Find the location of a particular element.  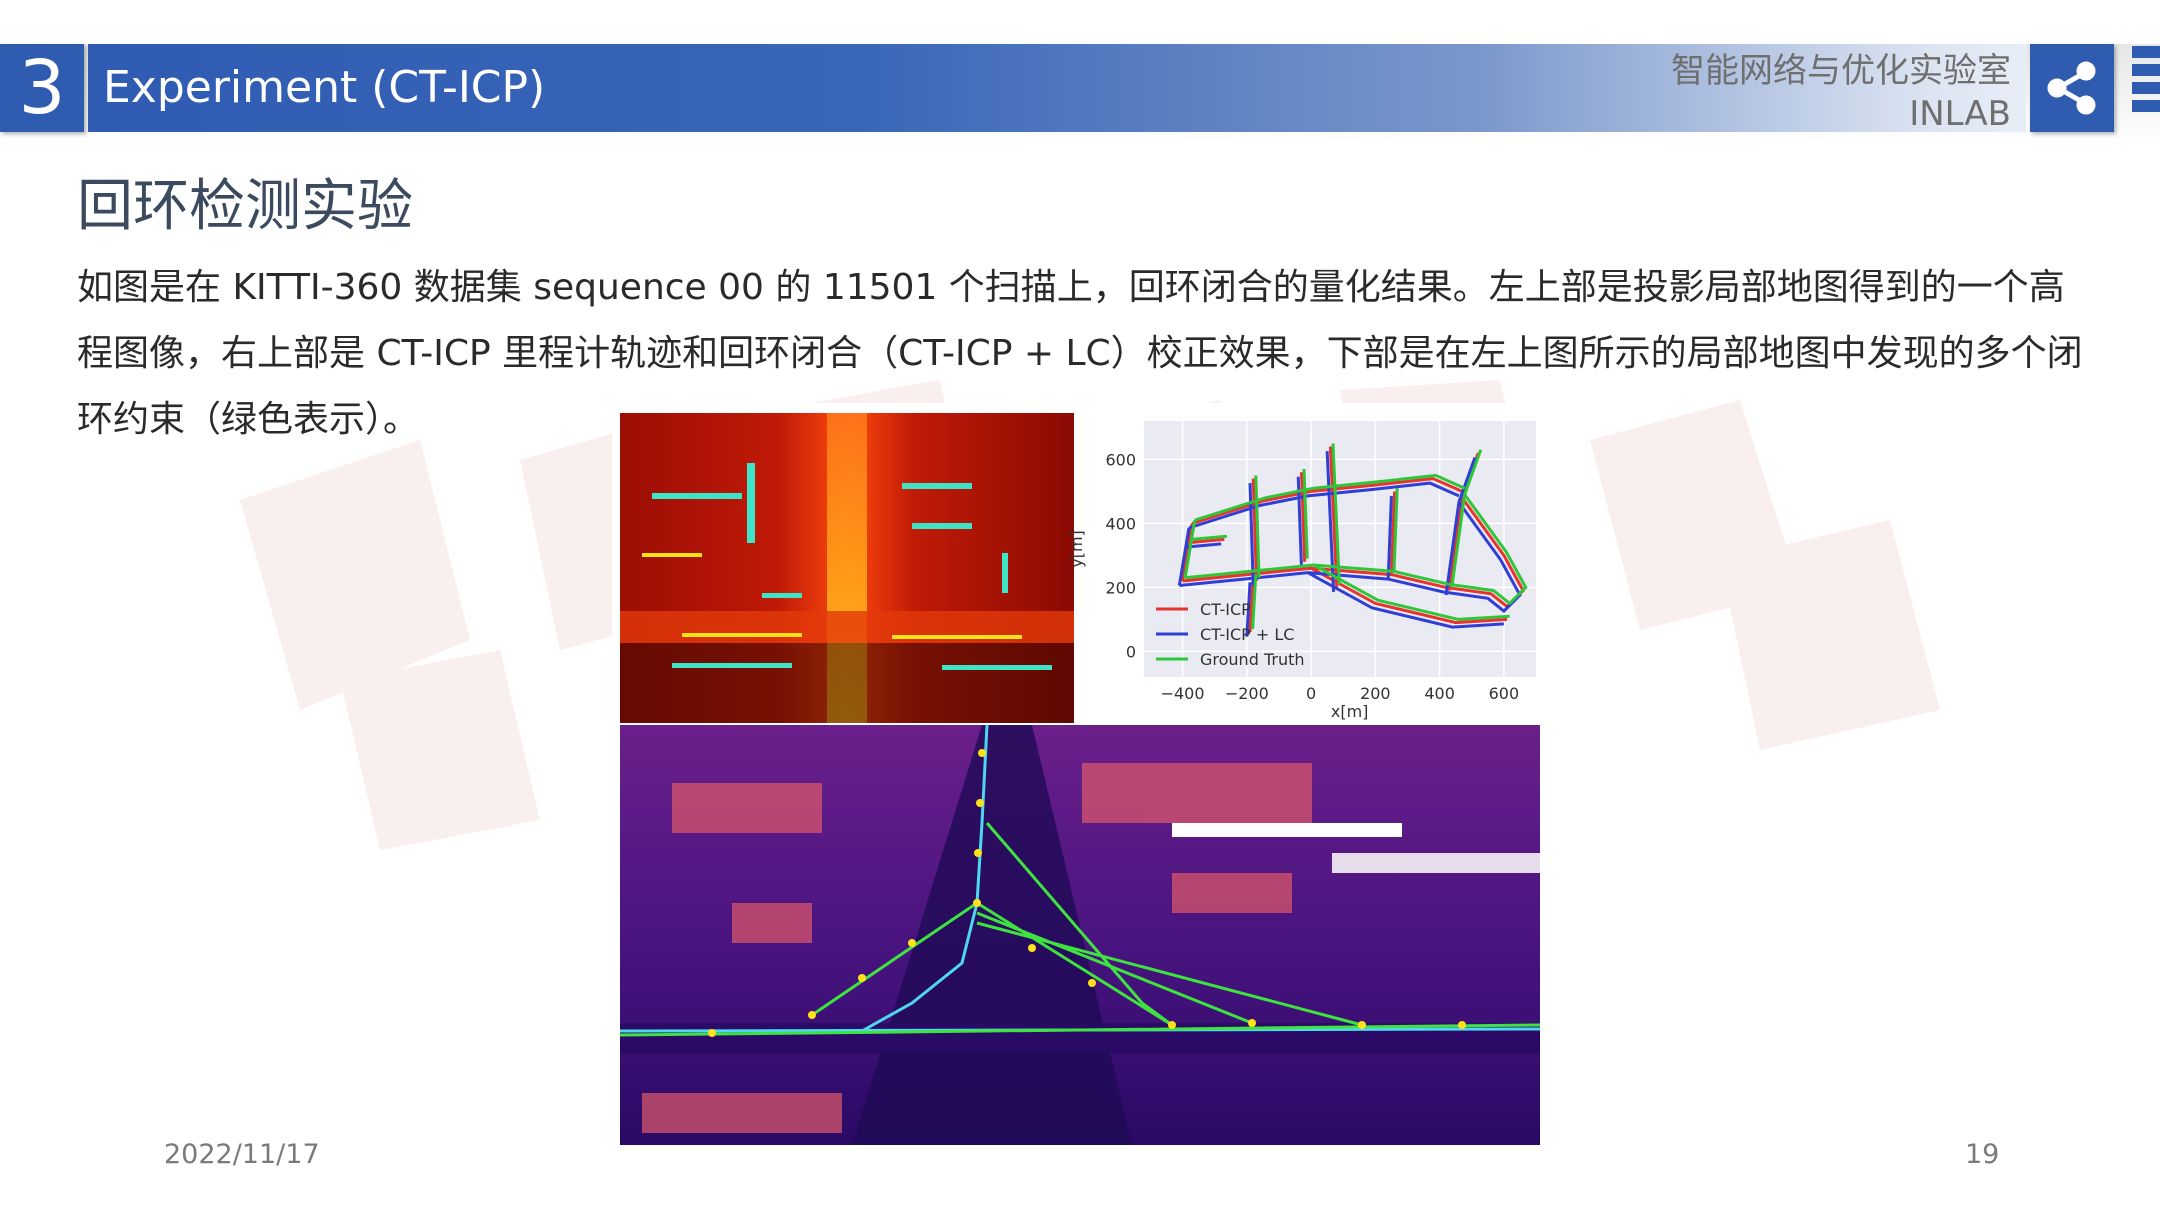

lab-name-en: INLAB is located at coordinates (1960, 114).